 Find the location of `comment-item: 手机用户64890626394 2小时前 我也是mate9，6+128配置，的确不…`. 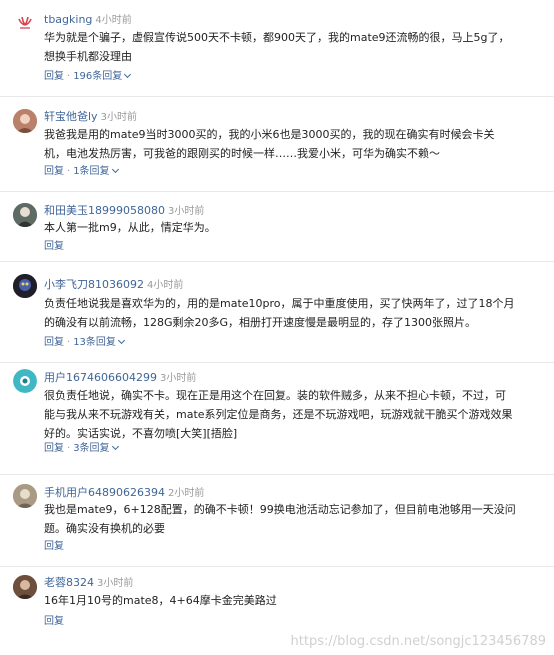

comment-item: 手机用户64890626394 2小时前 我也是mate9，6+128配置，的确不… is located at coordinates (277, 521).